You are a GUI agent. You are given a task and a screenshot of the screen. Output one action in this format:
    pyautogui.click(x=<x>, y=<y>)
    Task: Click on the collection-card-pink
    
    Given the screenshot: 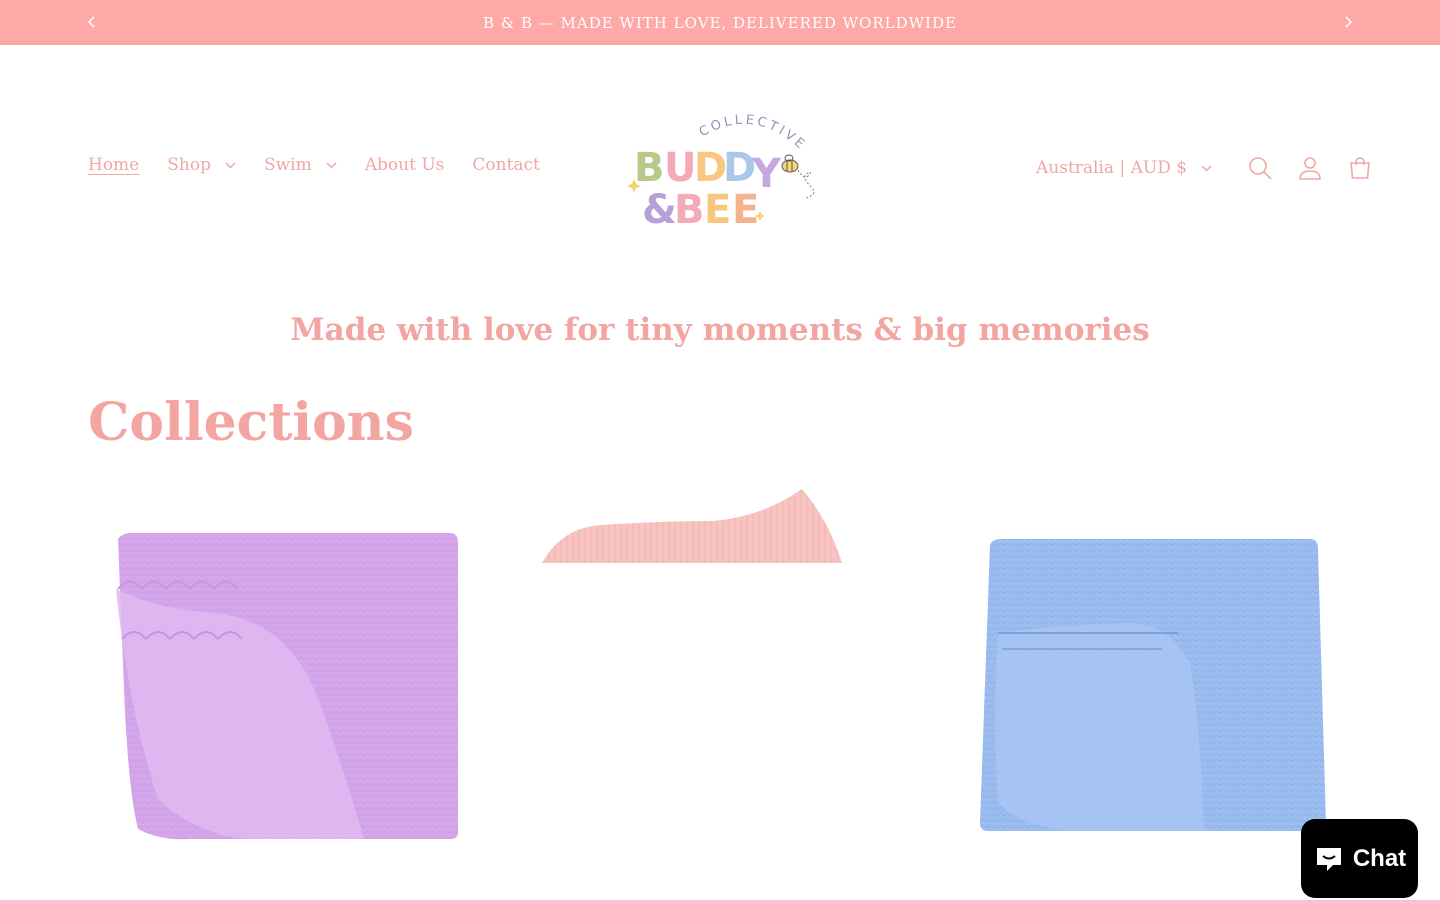 What is the action you would take?
    pyautogui.click(x=693, y=527)
    